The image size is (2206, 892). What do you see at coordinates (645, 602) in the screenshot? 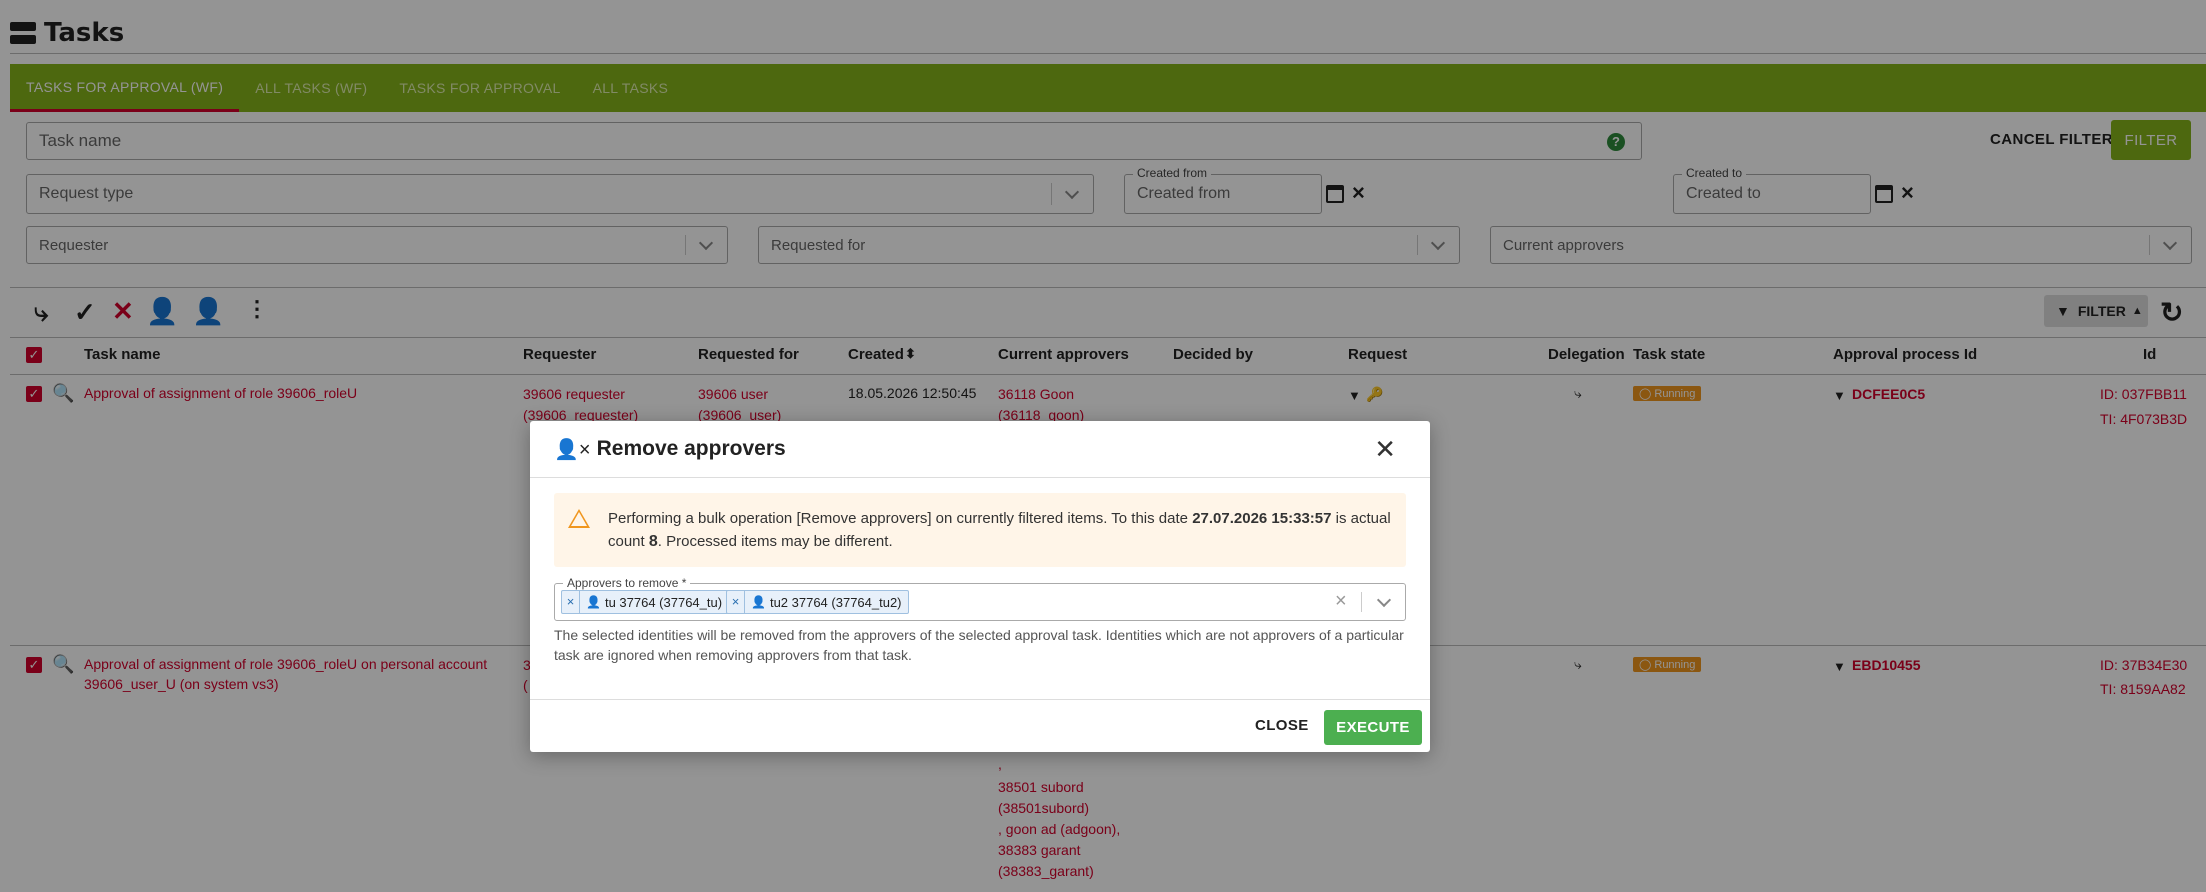
I see `approver-chip: × 👤 tu 37764 (37764_tu)` at bounding box center [645, 602].